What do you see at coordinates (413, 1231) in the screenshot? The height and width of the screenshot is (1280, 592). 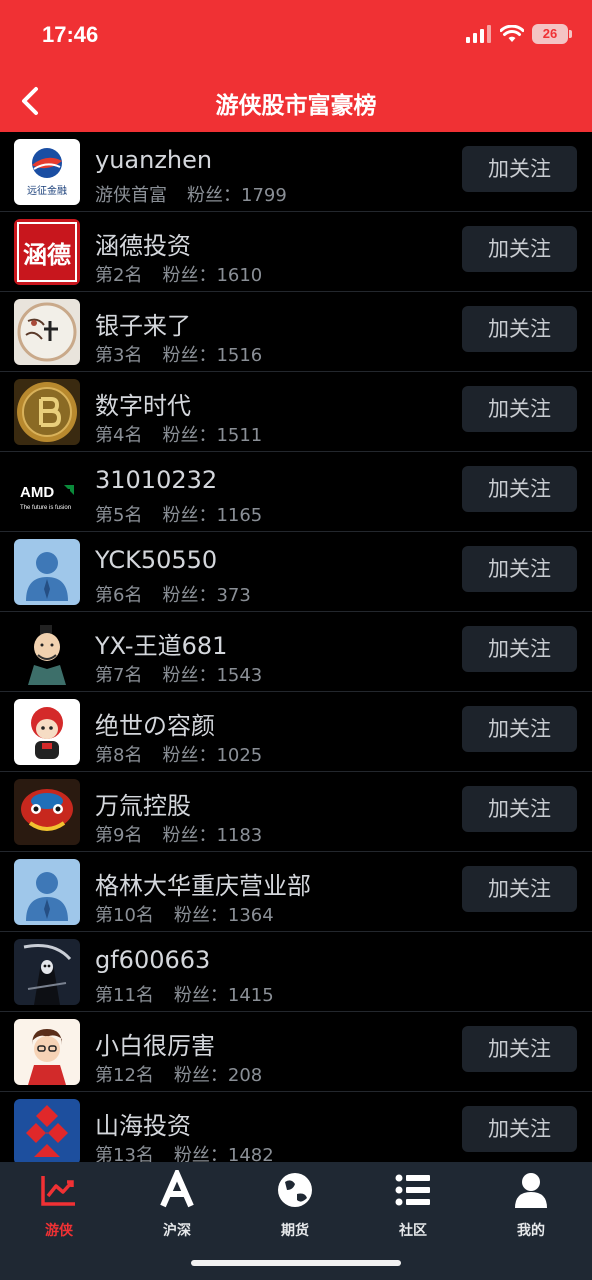 I see `tab-label: 社区` at bounding box center [413, 1231].